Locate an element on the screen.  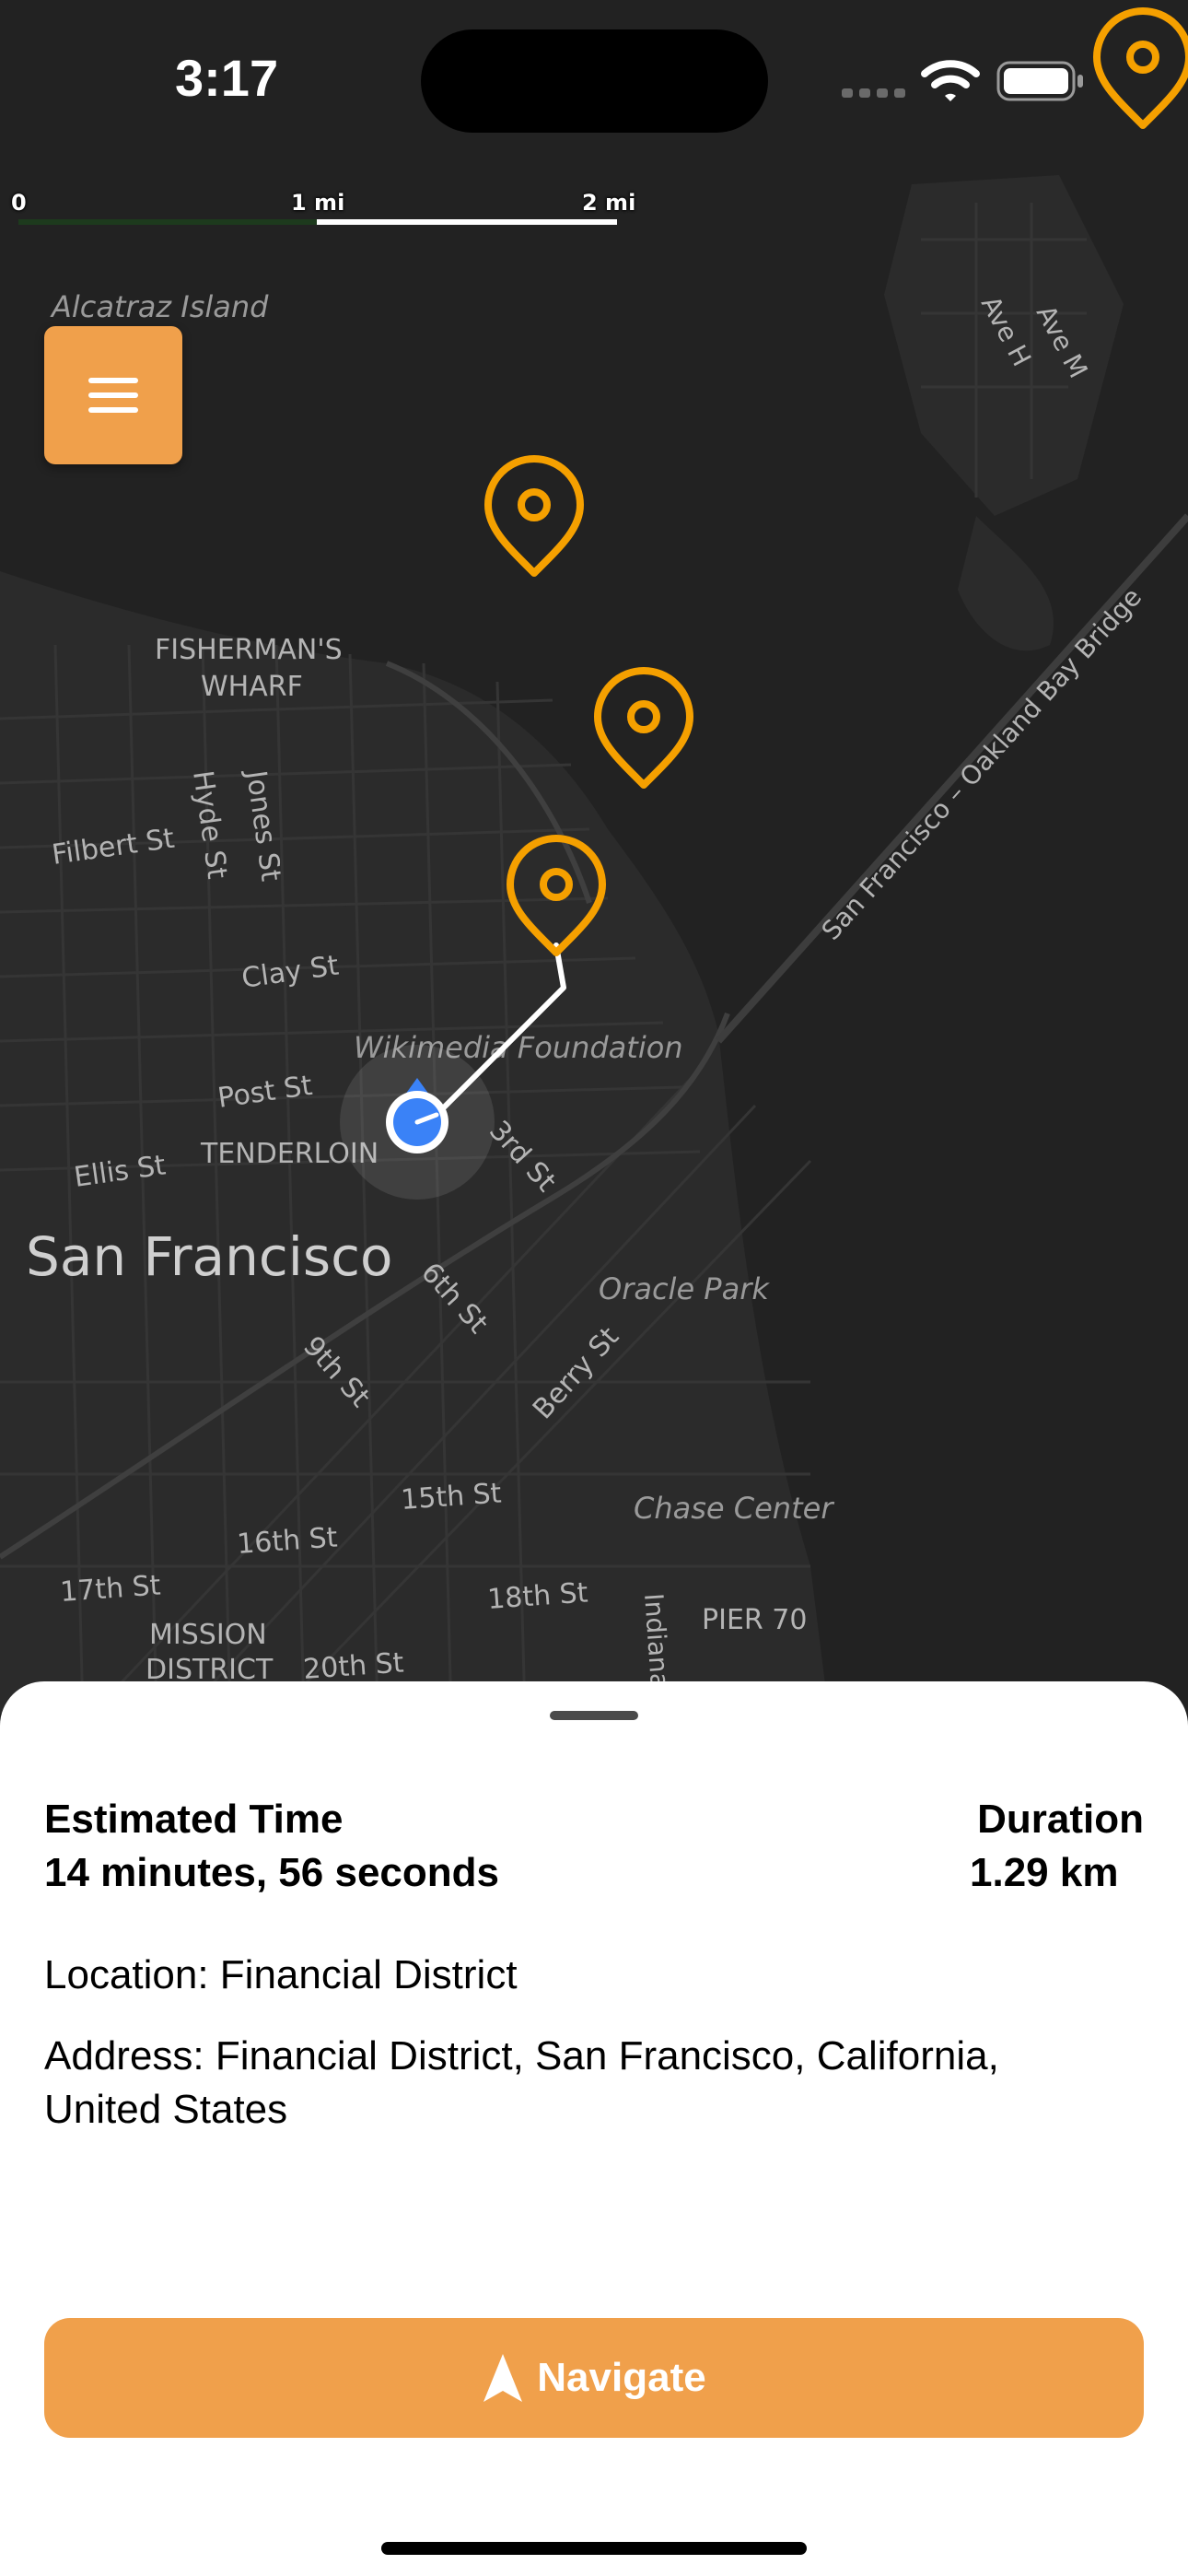
duration-title: Duration is located at coordinates (1060, 1819).